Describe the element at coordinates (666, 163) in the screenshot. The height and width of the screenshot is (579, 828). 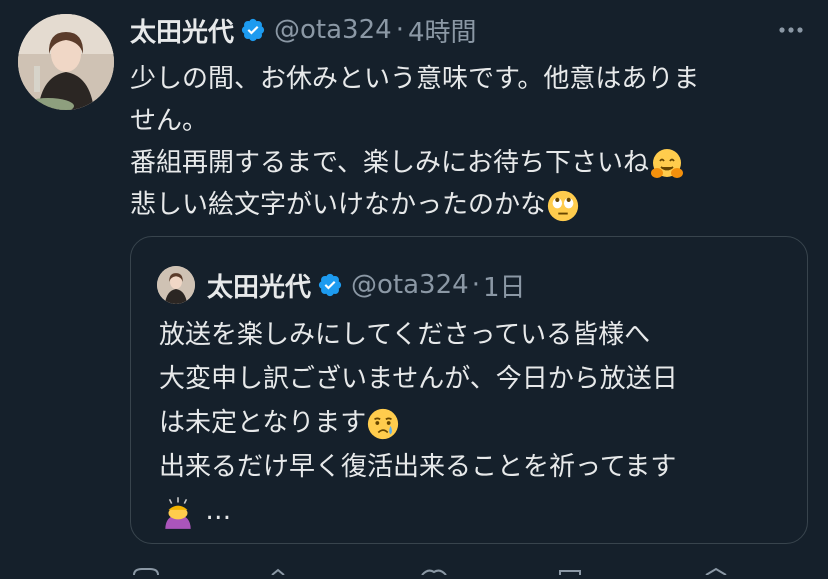
I see `hugging-face-emoji-icon` at that location.